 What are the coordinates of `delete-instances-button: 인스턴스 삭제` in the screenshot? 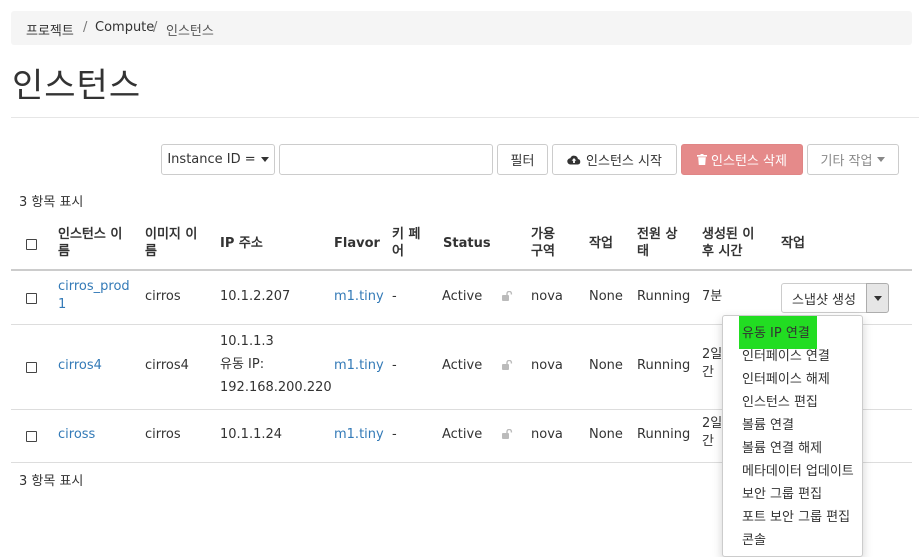 It's located at (742, 159).